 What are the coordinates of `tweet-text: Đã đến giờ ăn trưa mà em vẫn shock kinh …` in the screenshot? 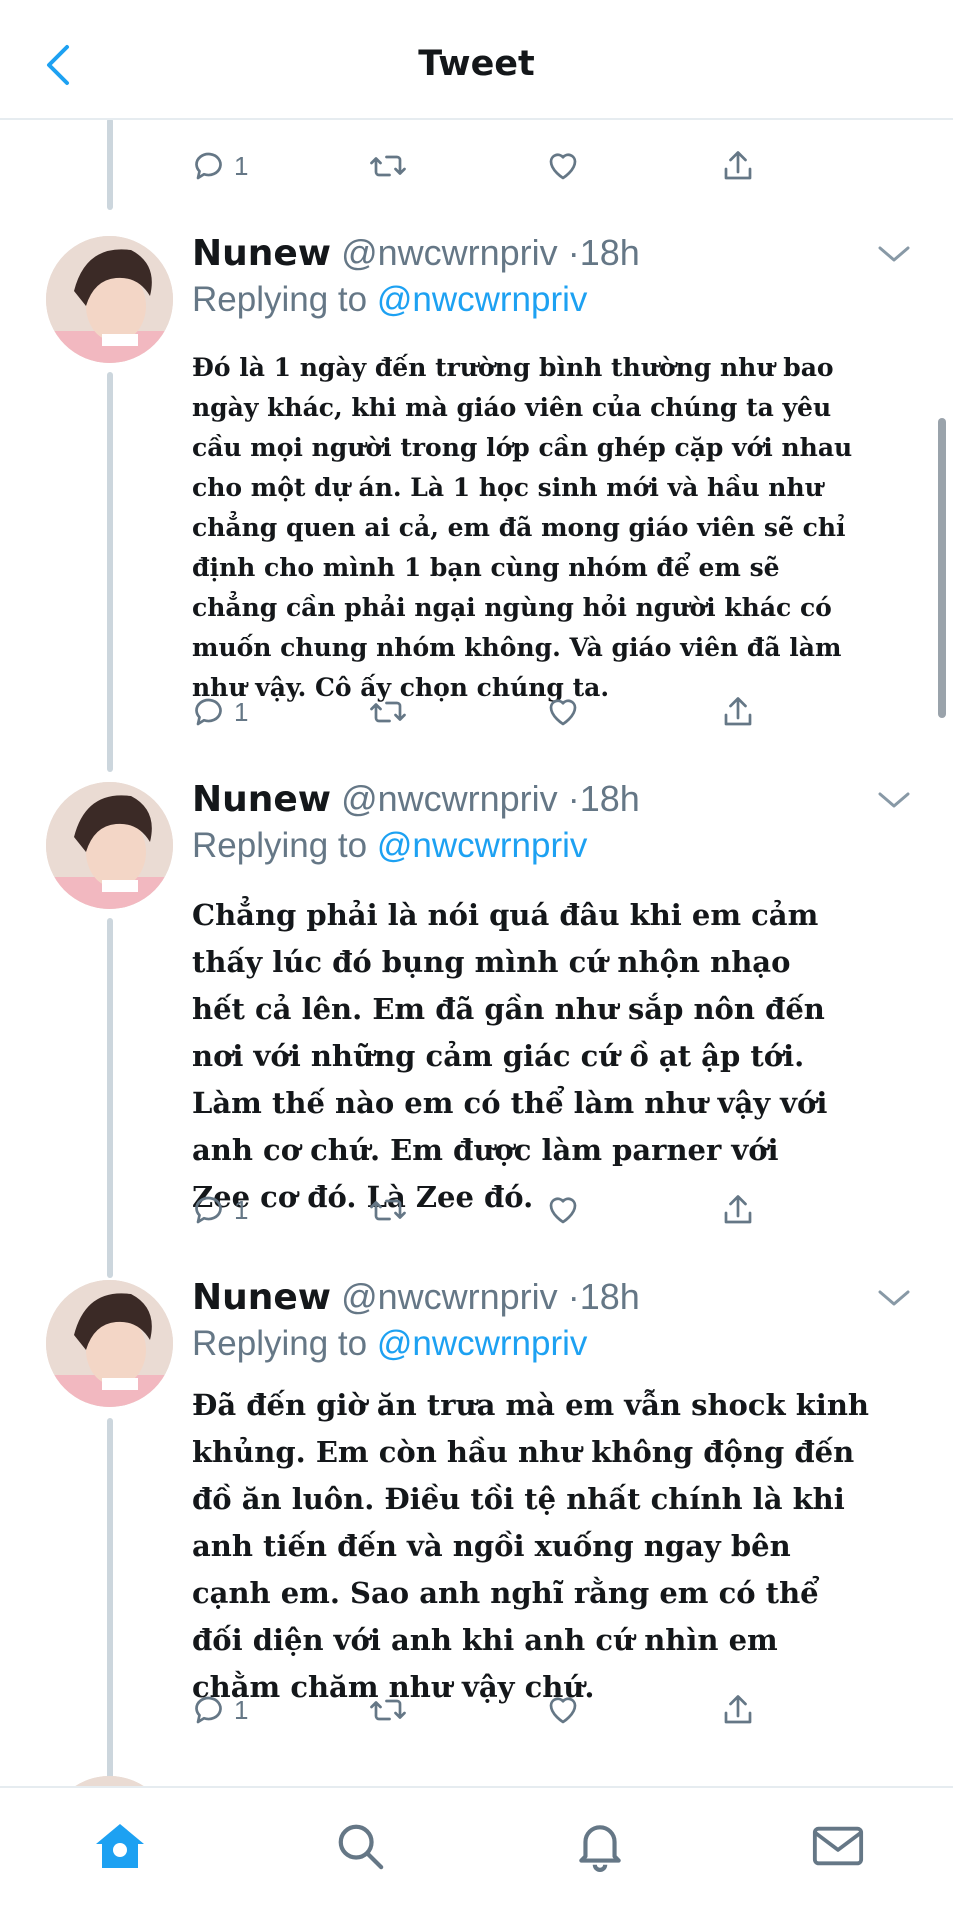 It's located at (530, 1546).